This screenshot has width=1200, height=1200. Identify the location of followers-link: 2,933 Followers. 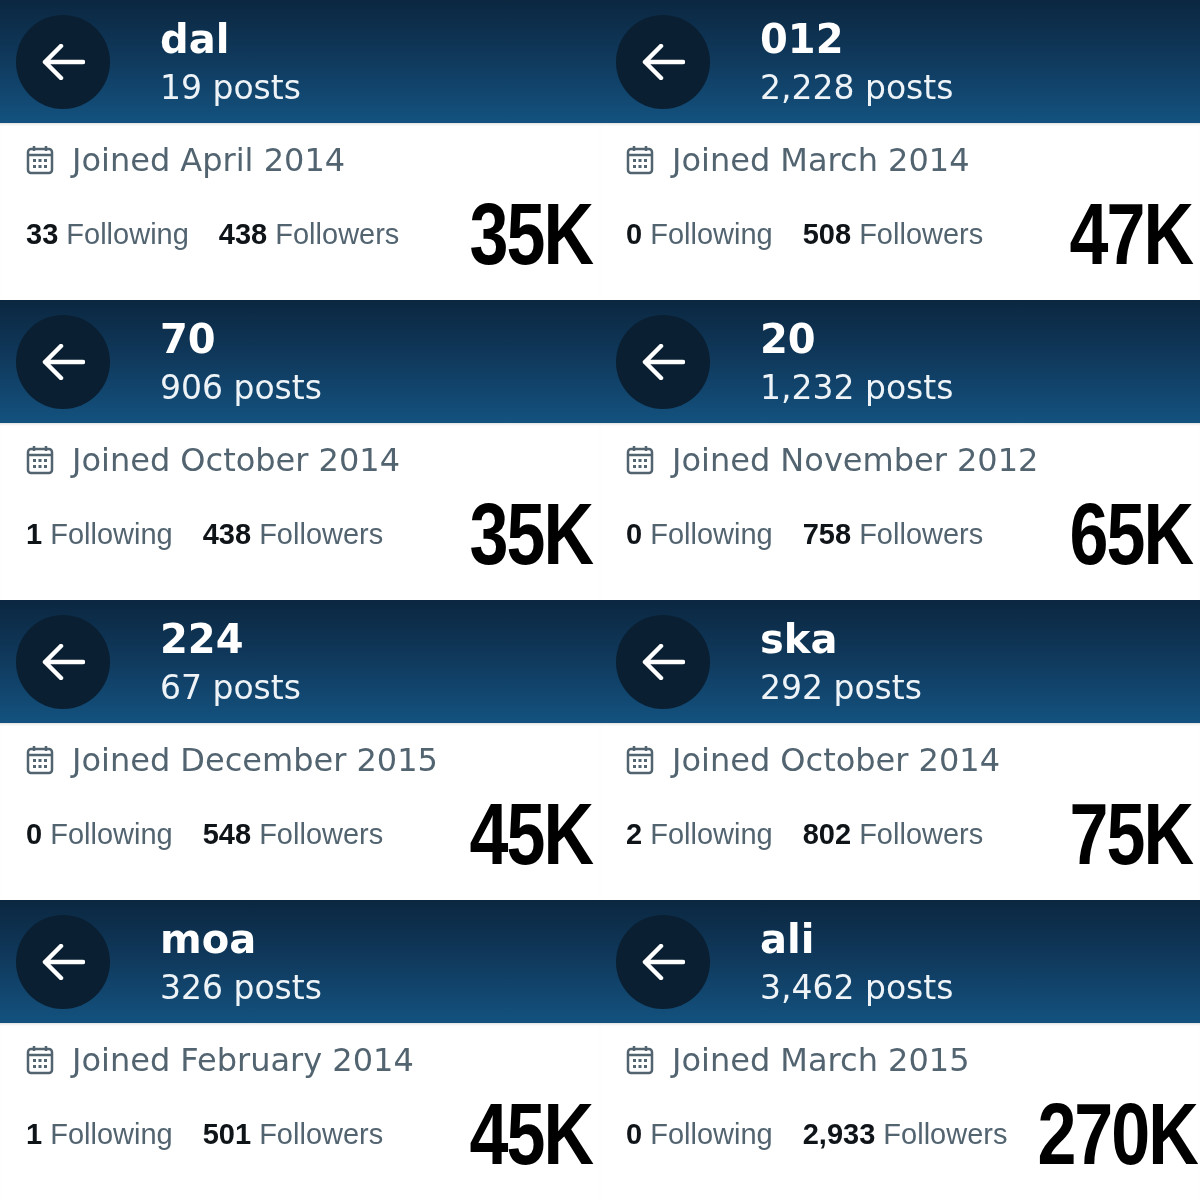
(905, 1134).